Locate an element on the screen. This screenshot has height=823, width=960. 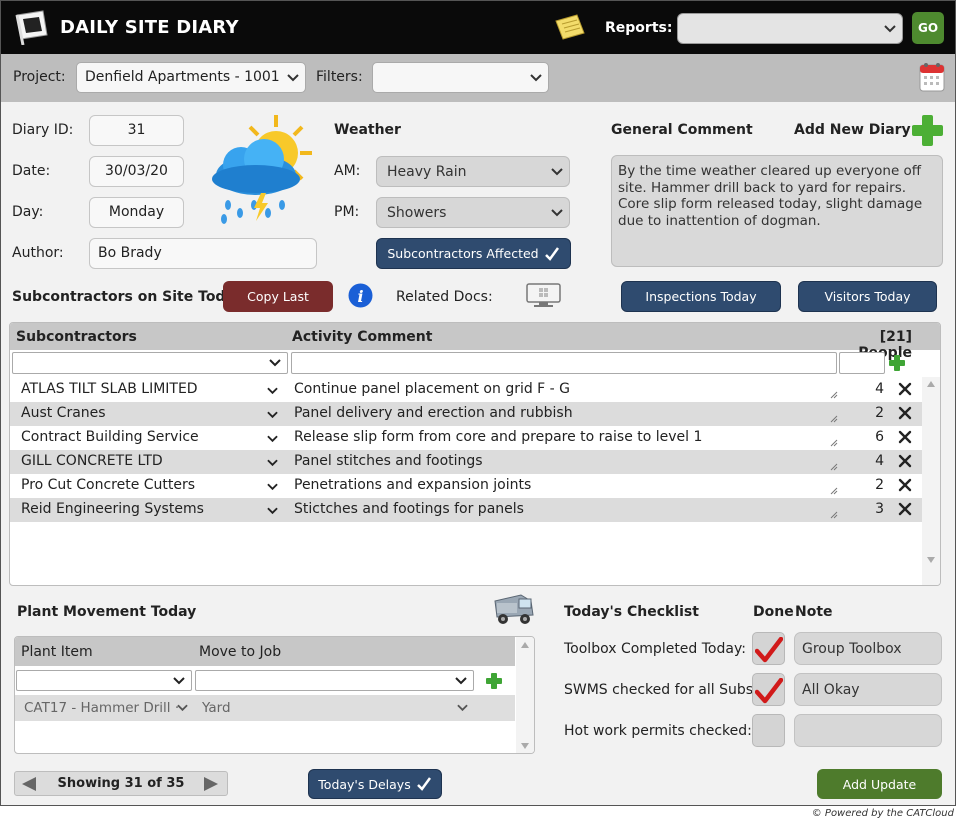
copy-last-button: Copy Last is located at coordinates (278, 296).